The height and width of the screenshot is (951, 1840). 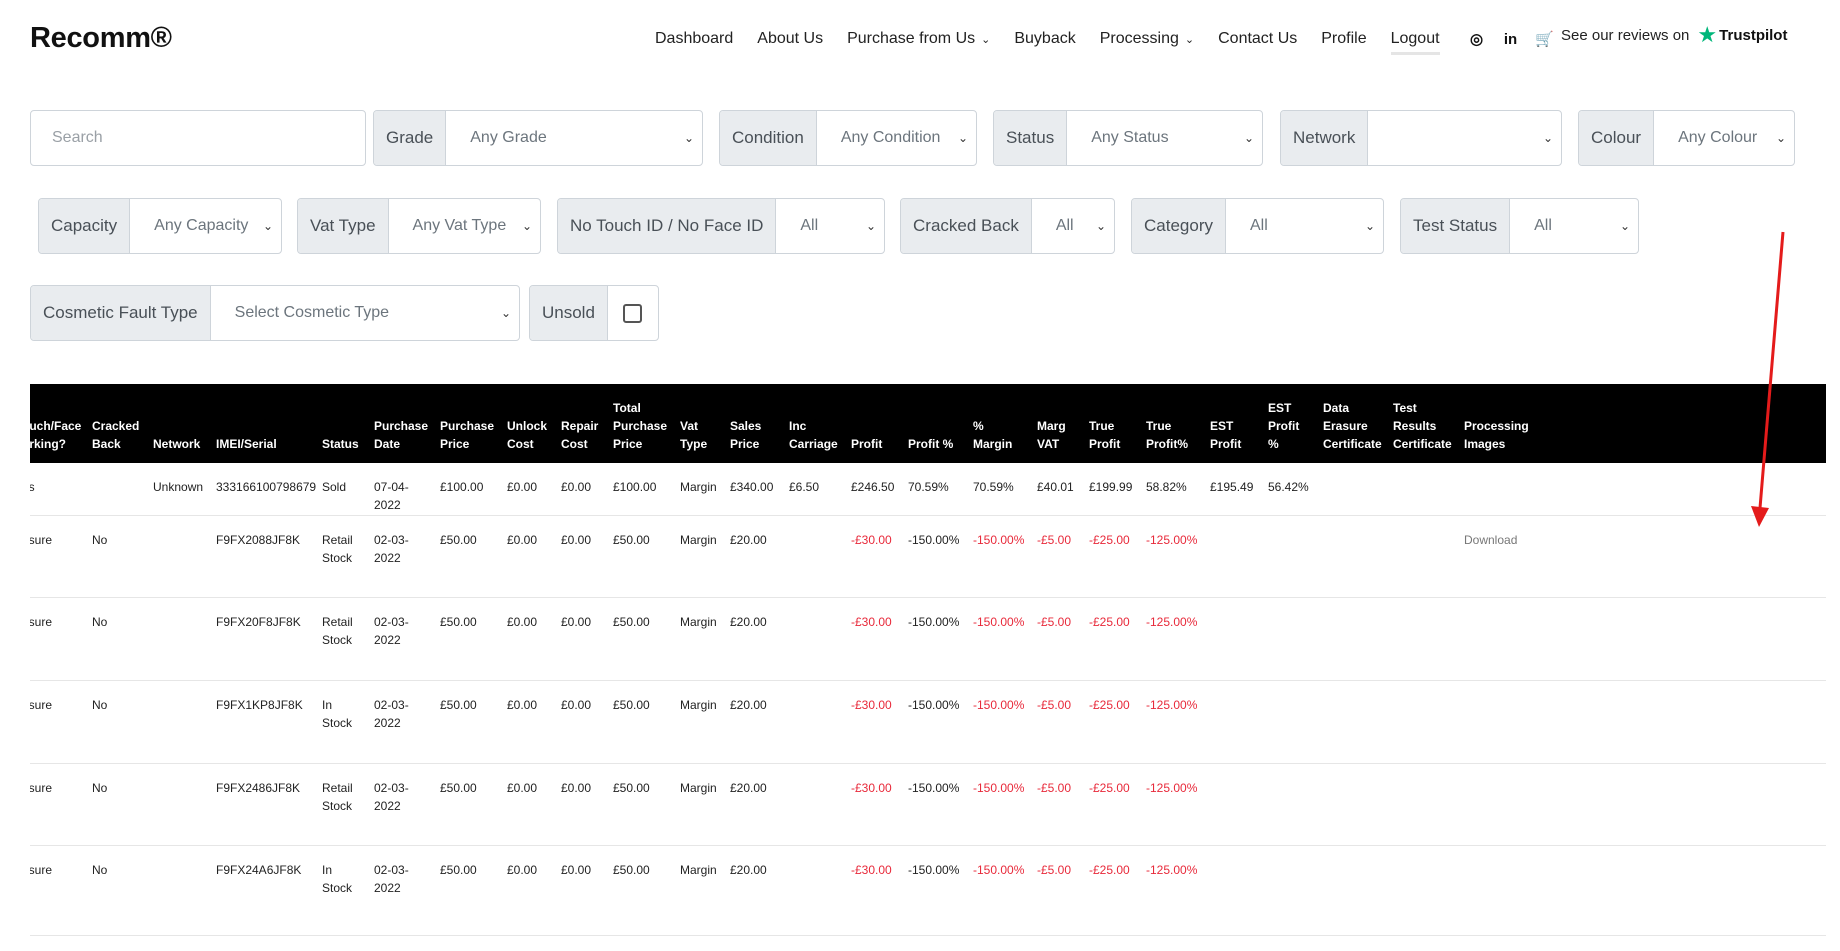 I want to click on condition-select: Any Condition ⌄, so click(x=896, y=138).